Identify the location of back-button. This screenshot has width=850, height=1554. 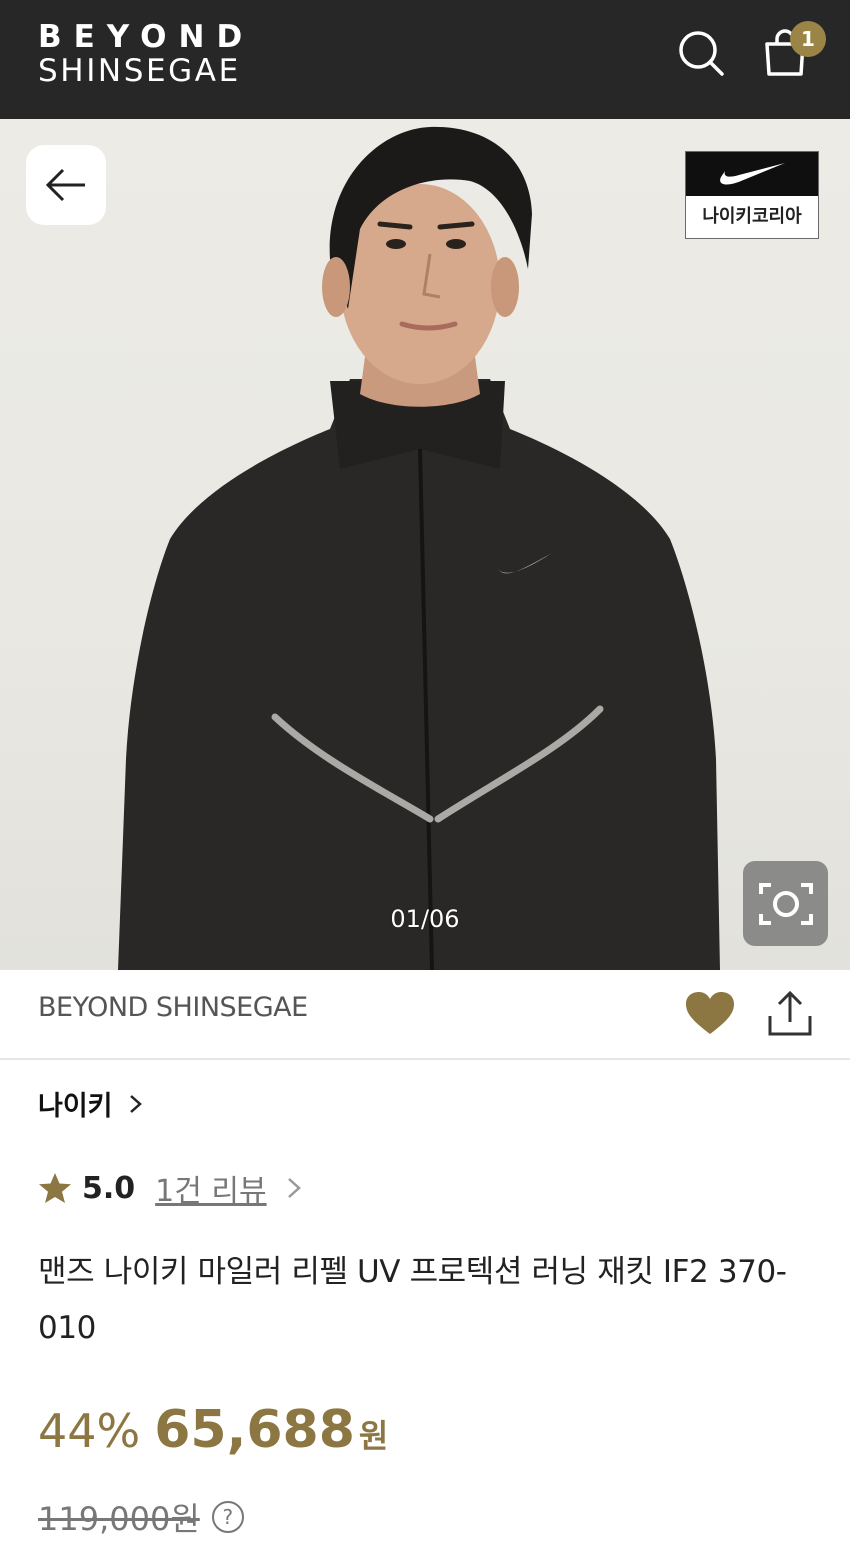
(66, 185).